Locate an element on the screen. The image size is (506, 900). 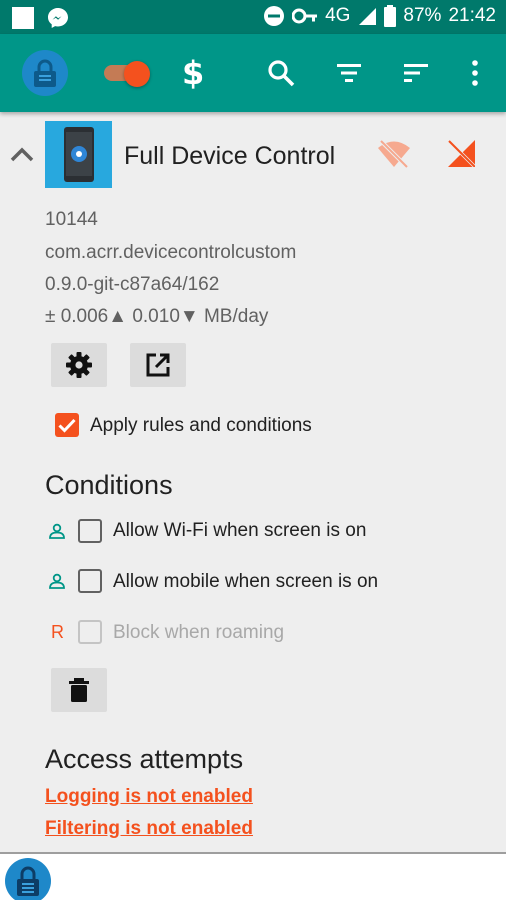
lock-fab is located at coordinates (28, 879).